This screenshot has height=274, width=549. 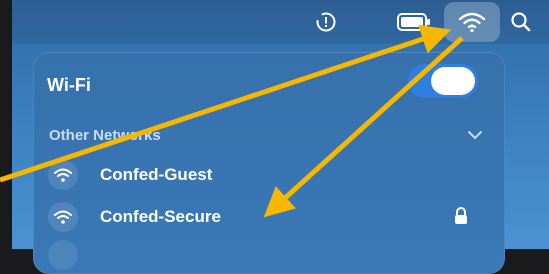 I want to click on toggle-knob, so click(x=453, y=81).